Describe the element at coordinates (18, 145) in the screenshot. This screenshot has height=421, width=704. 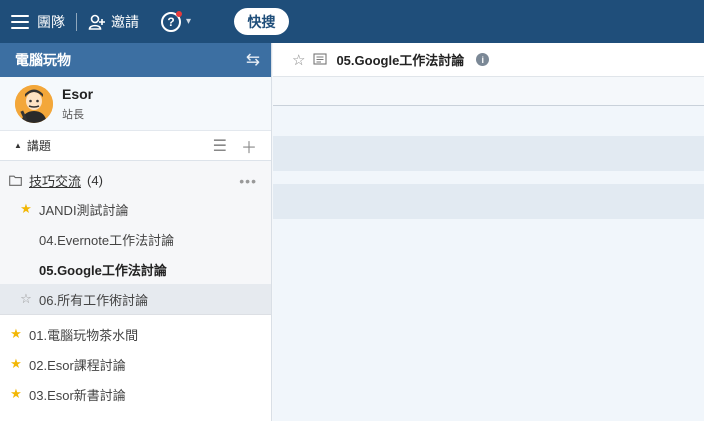
I see `caret-up-icon: ▲` at that location.